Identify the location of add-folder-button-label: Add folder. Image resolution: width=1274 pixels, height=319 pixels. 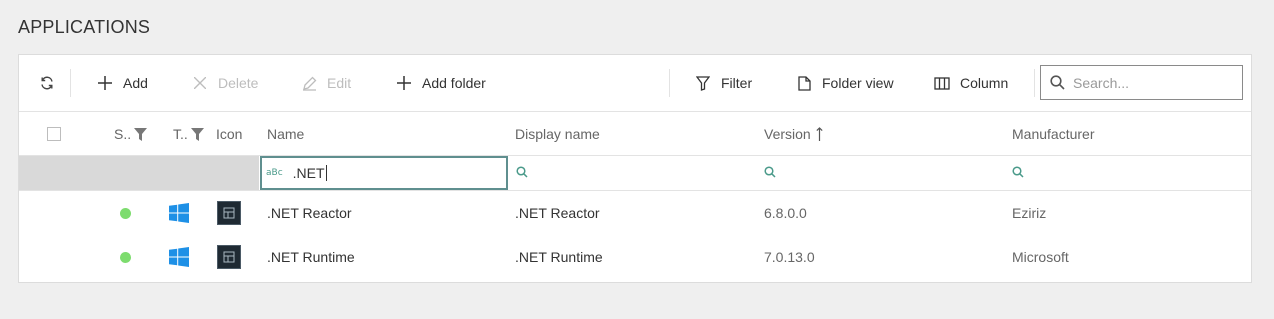
(454, 83).